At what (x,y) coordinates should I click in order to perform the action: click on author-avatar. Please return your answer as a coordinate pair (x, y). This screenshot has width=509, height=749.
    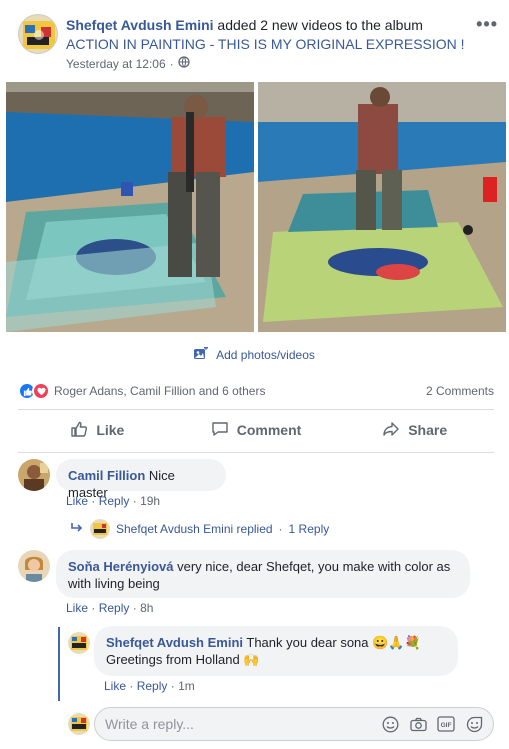
    Looking at the image, I should click on (38, 34).